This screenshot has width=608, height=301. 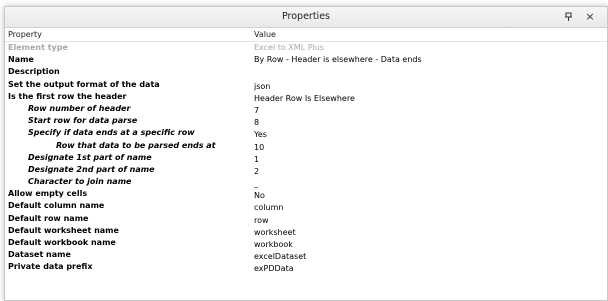 I want to click on property-label: Row number of header, so click(x=79, y=108).